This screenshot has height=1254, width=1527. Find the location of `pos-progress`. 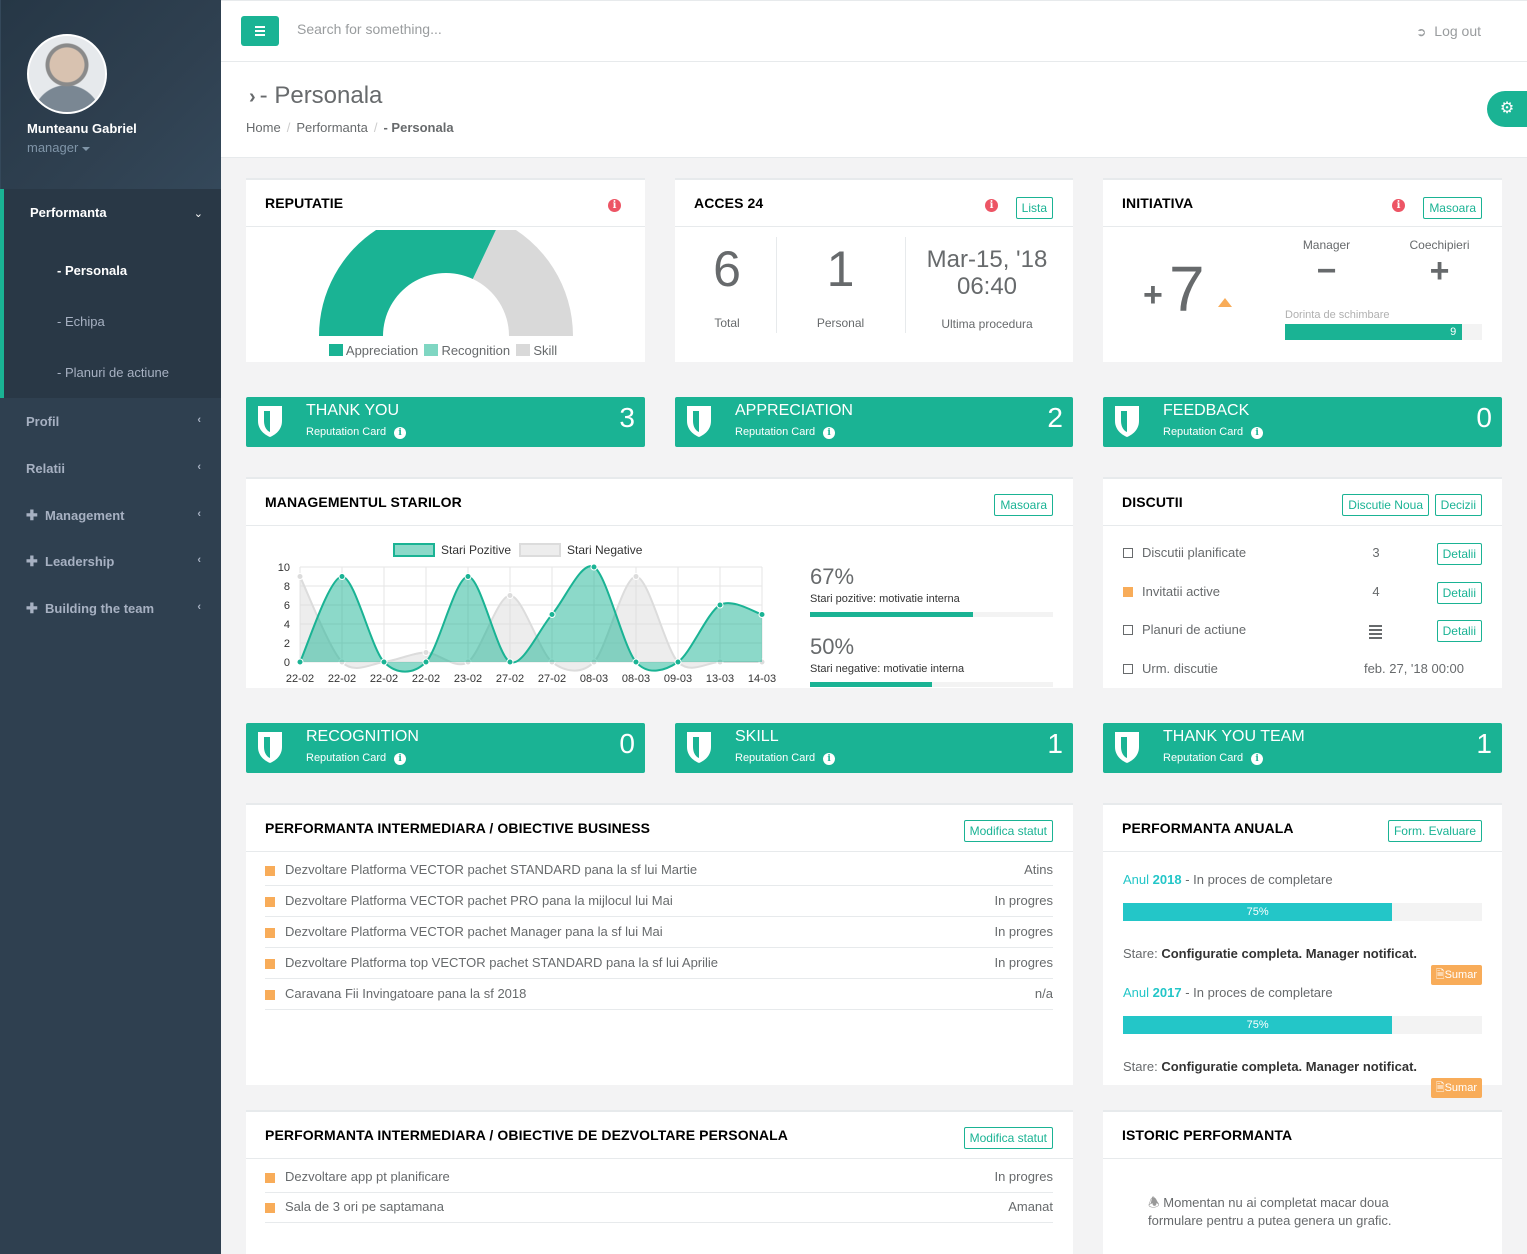

pos-progress is located at coordinates (931, 614).